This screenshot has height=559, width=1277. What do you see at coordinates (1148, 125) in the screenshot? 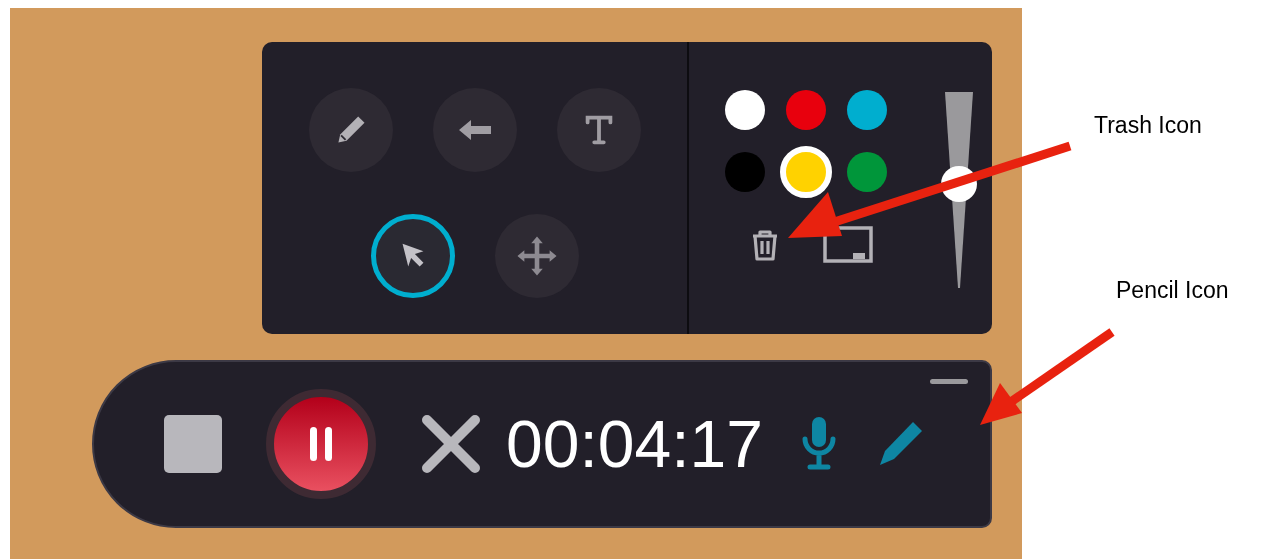
I see `callout-label: Trash Icon` at bounding box center [1148, 125].